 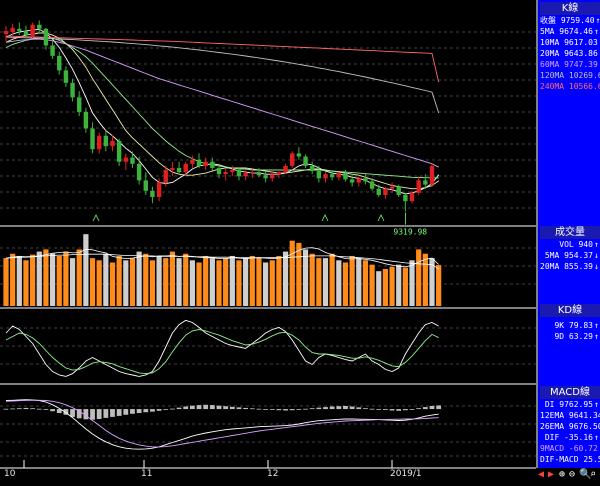 I want to click on indicator-value: 9676.50, so click(x=584, y=426).